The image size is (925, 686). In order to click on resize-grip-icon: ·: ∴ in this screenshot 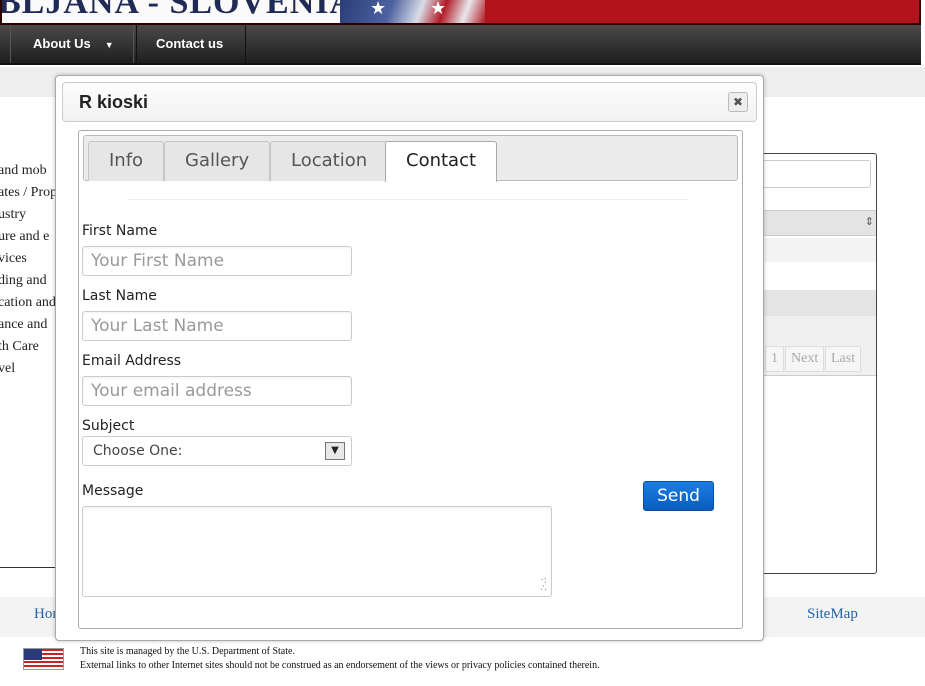, I will do `click(543, 585)`.